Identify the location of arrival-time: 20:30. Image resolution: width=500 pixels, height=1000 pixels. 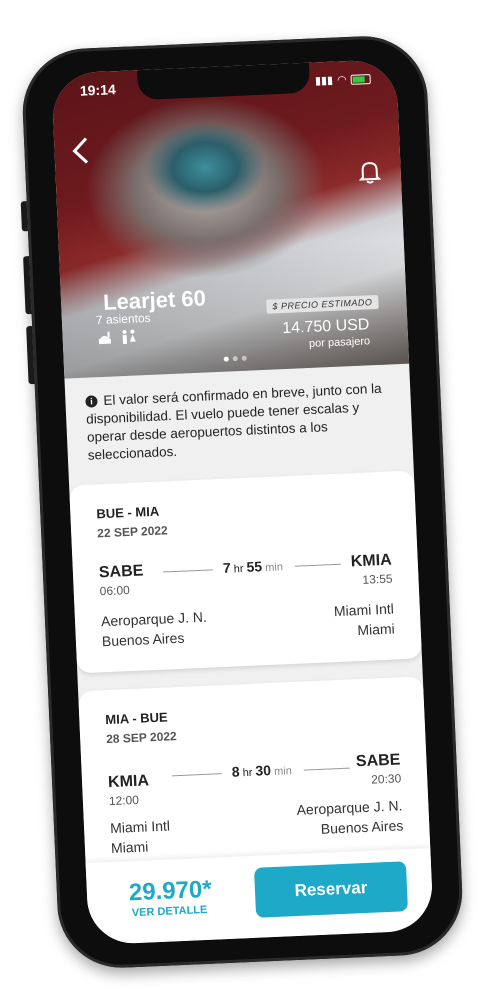
(386, 779).